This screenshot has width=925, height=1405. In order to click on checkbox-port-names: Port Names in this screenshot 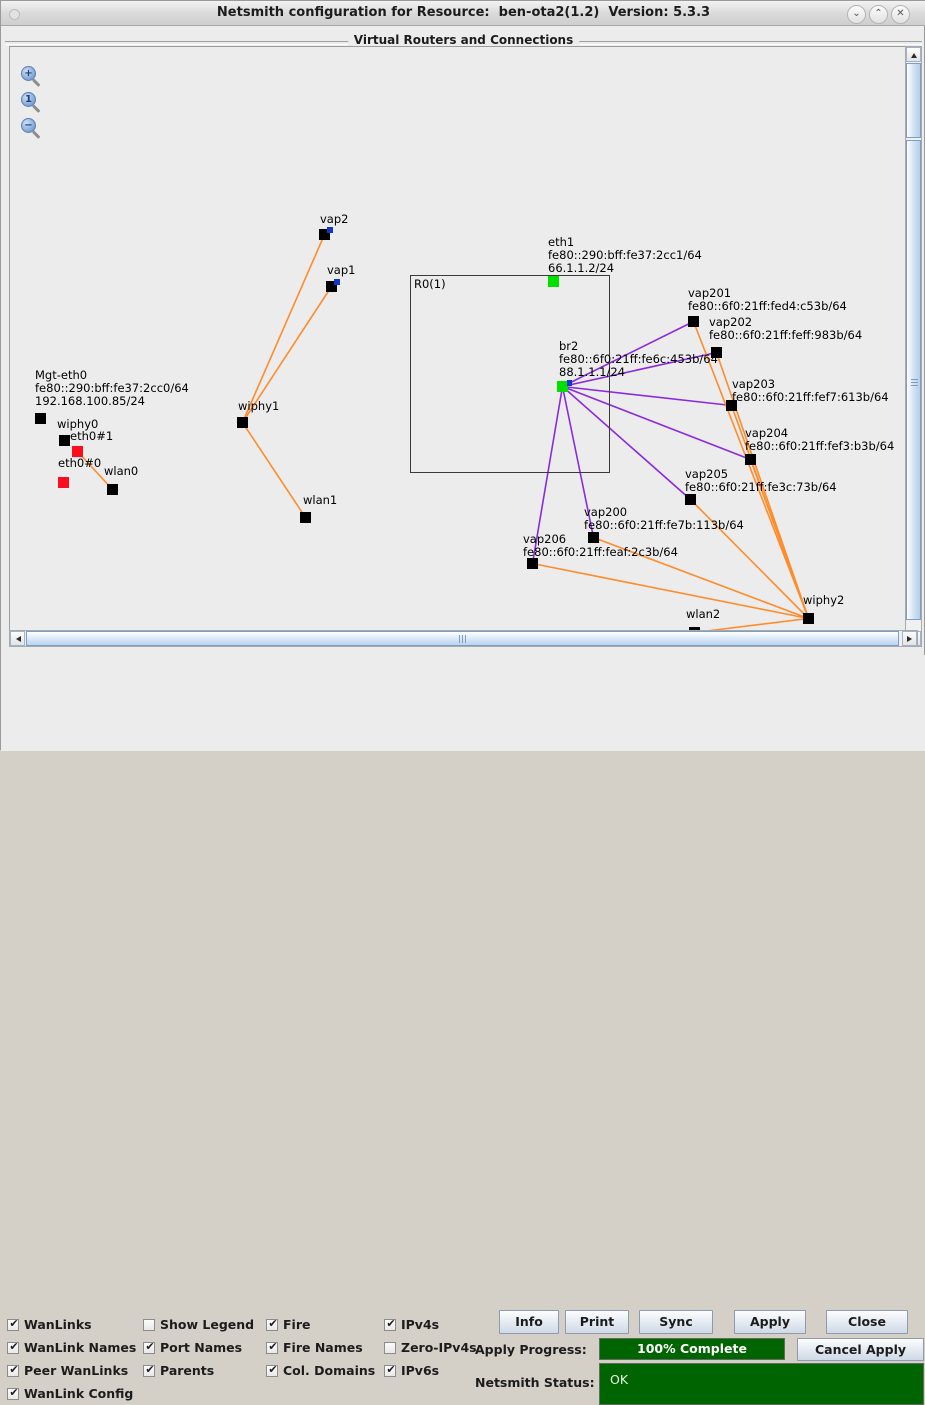, I will do `click(192, 1347)`.